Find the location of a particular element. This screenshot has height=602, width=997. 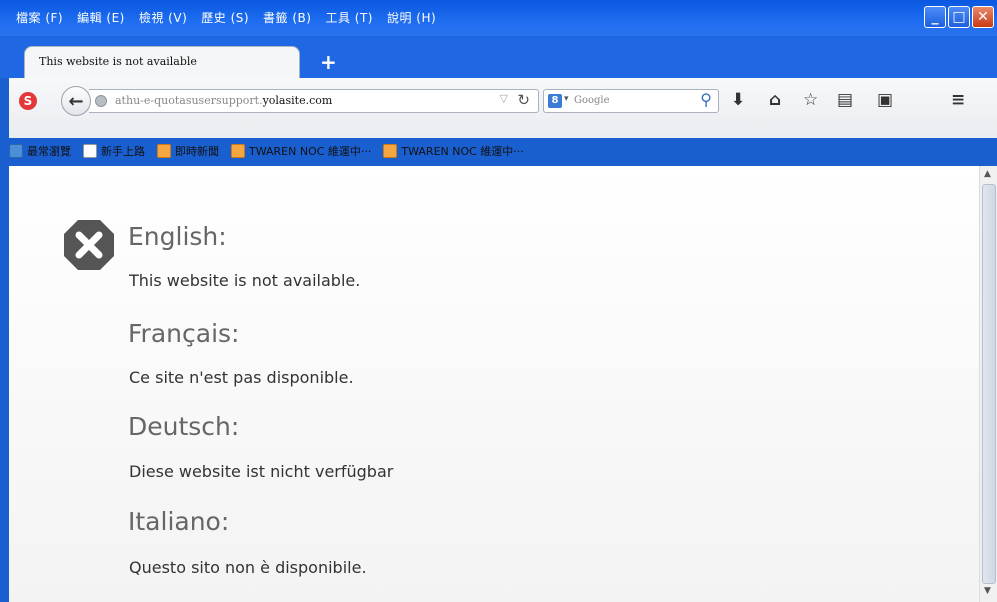

vertical-scrollbar: ▲ ▼ is located at coordinates (988, 384).